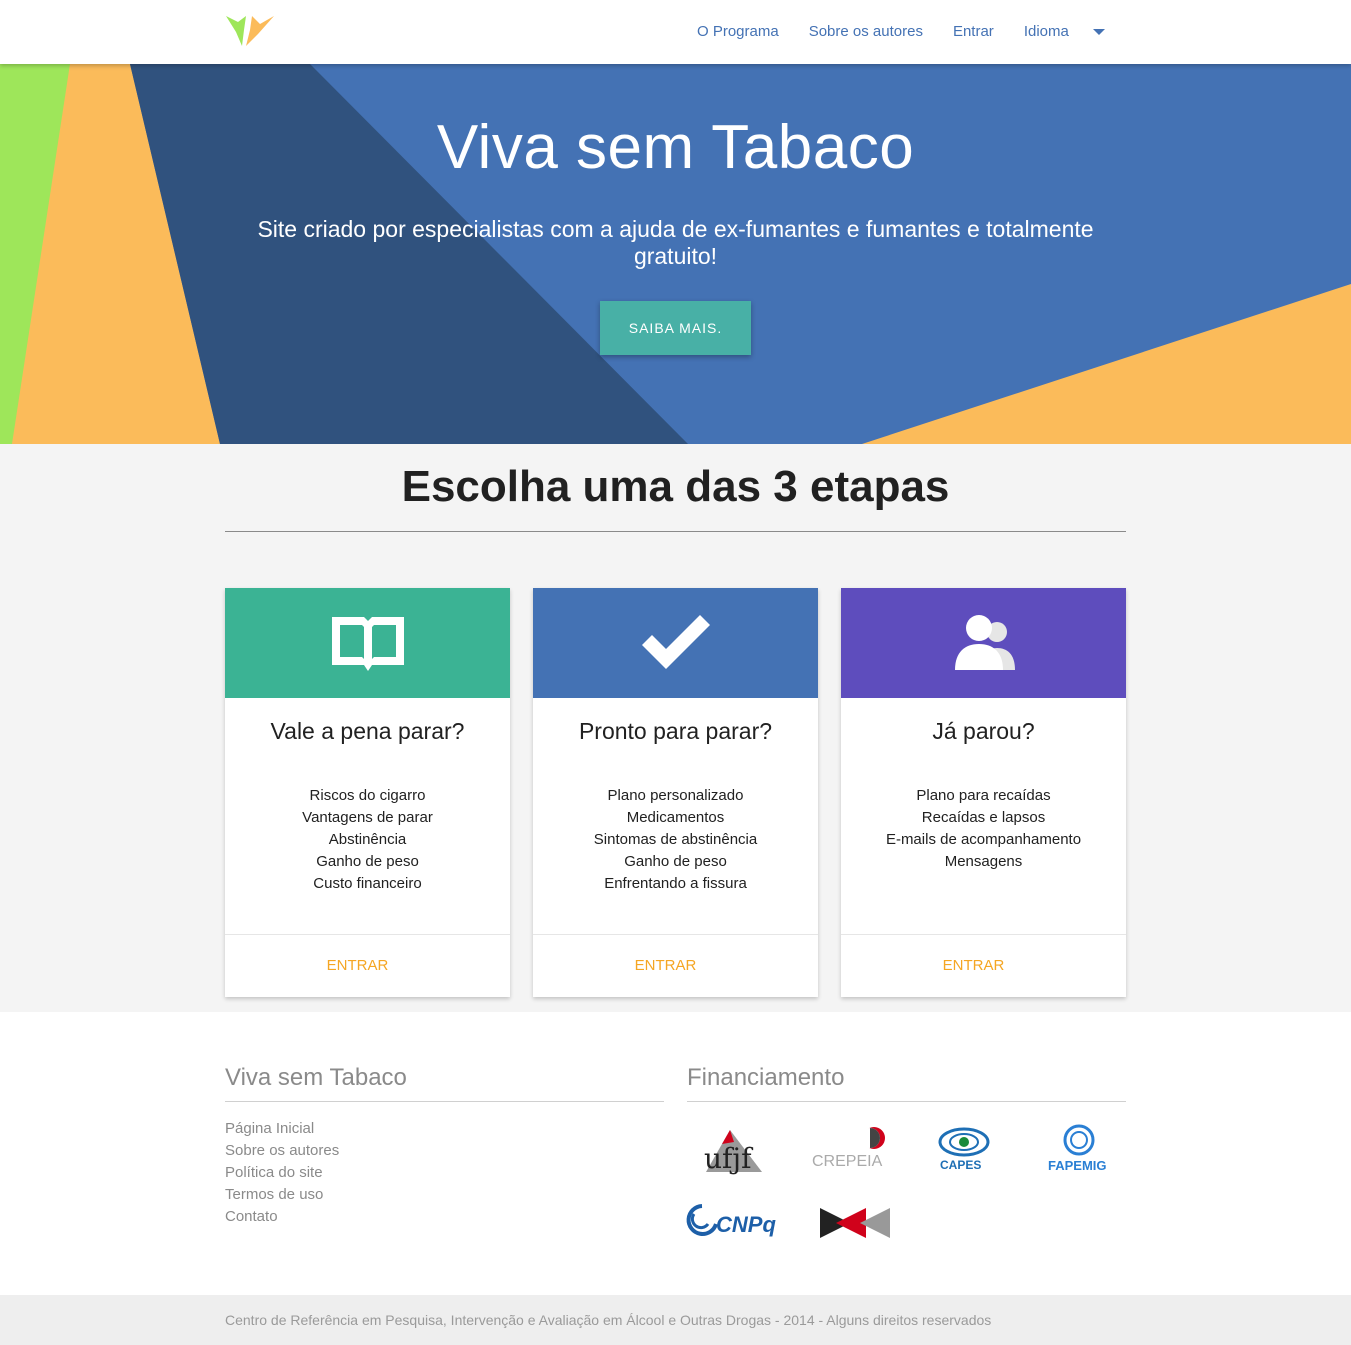 This screenshot has width=1351, height=1345. What do you see at coordinates (866, 32) in the screenshot?
I see `nav-link-autores: Sobre os autores` at bounding box center [866, 32].